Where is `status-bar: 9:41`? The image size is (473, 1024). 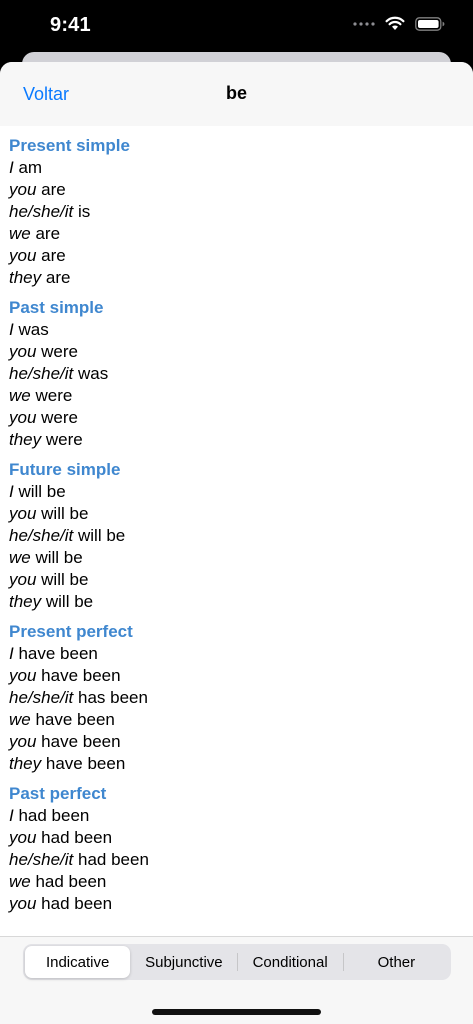 status-bar: 9:41 is located at coordinates (236, 26).